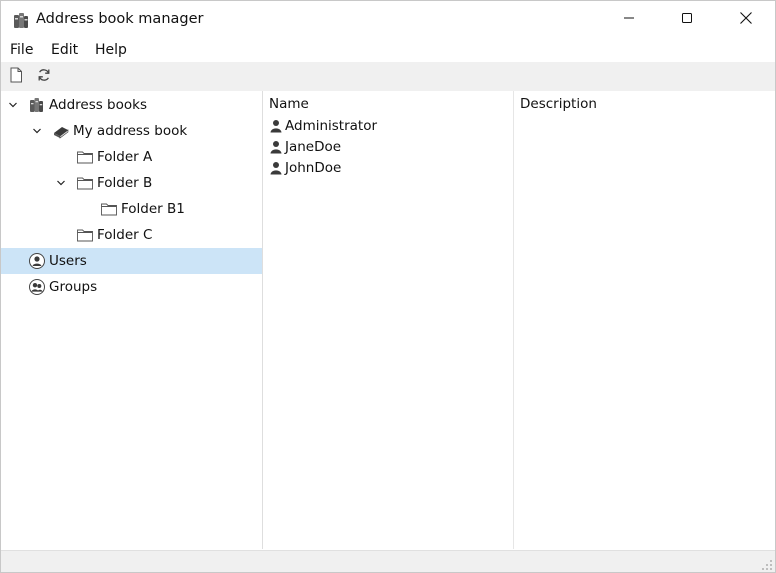  I want to click on tree-item-folder-a: Folder A, so click(131, 157).